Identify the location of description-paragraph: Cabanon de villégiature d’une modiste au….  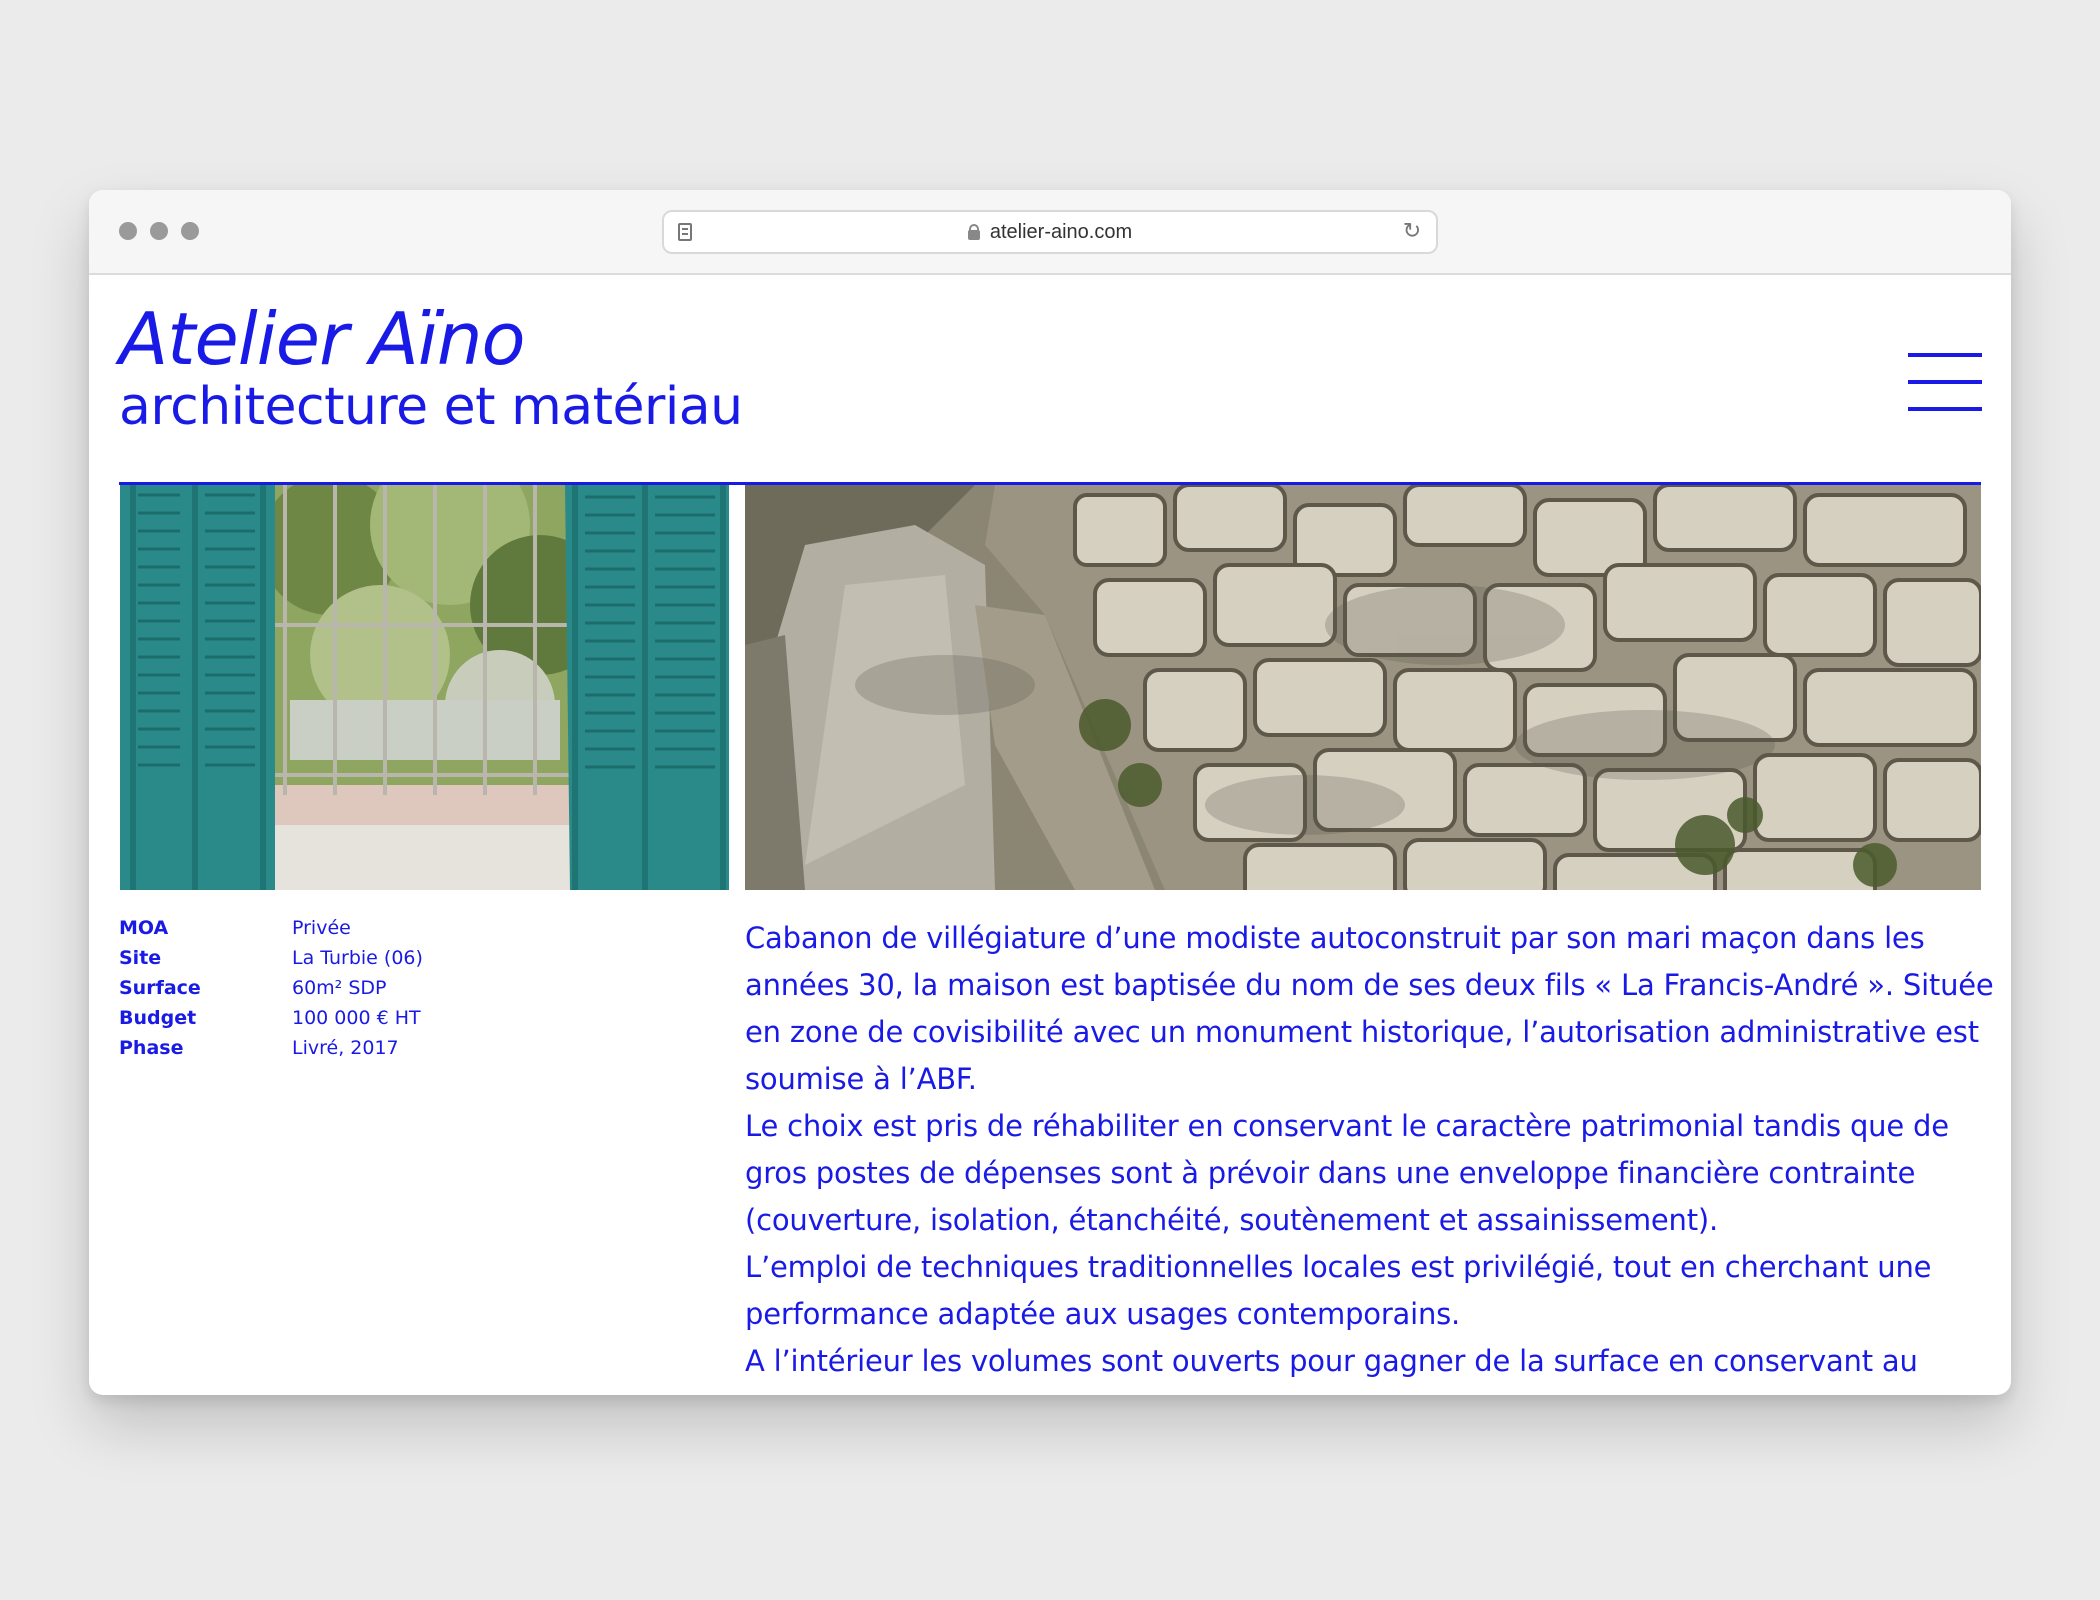
(1369, 1008).